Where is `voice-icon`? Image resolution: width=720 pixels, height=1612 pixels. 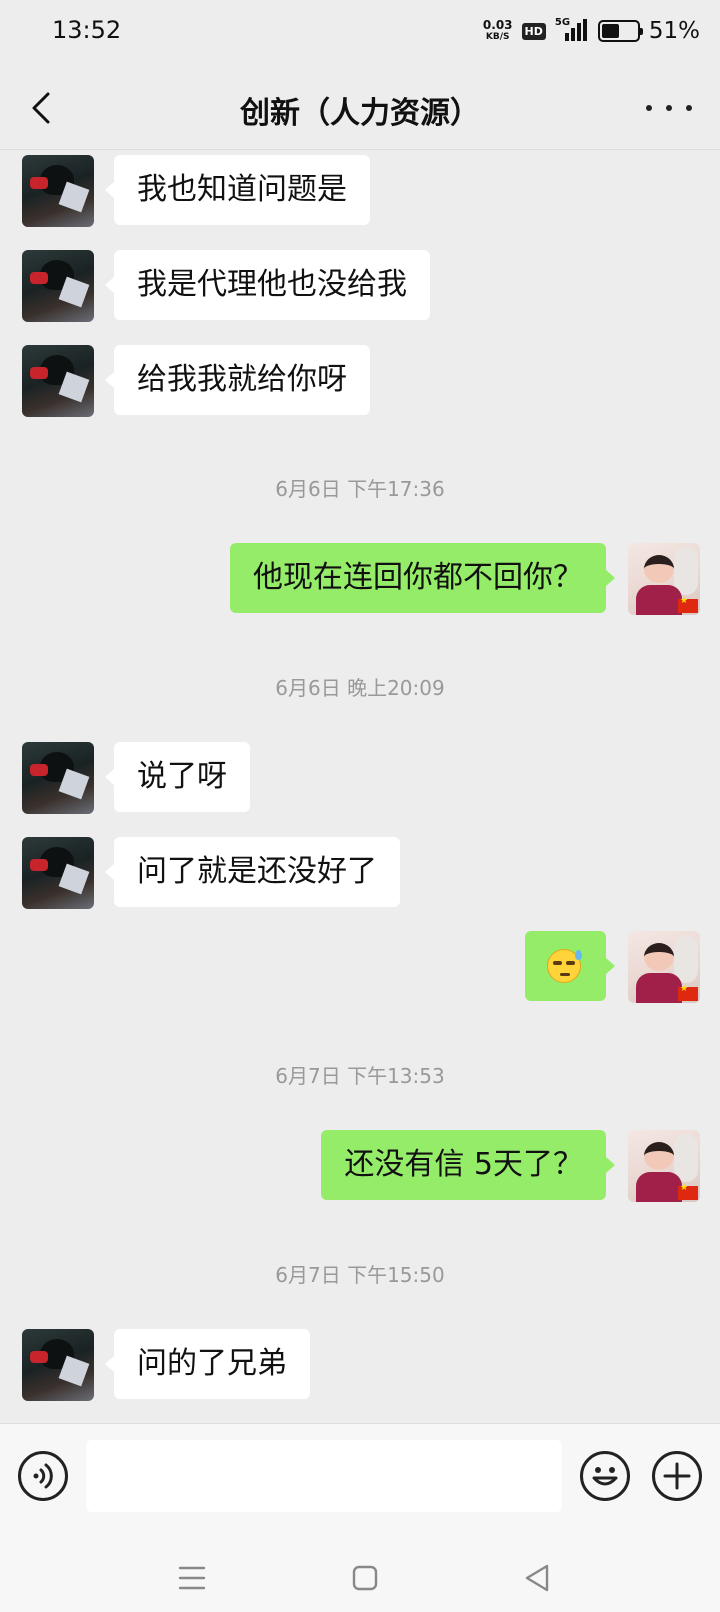 voice-icon is located at coordinates (43, 1476).